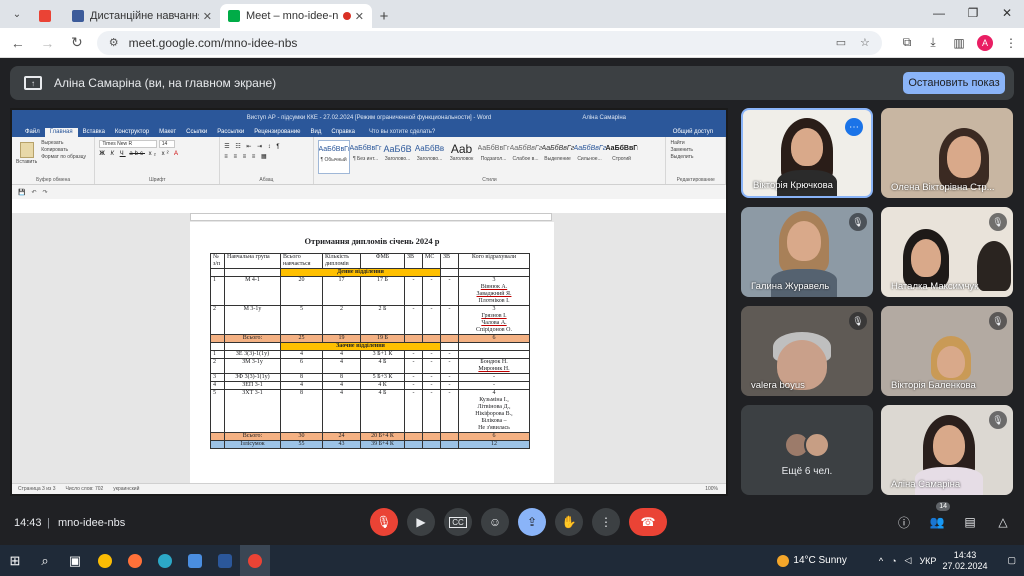 This screenshot has width=1024, height=576. What do you see at coordinates (277, 132) in the screenshot?
I see `word-tab-review: Рецензирование` at bounding box center [277, 132].